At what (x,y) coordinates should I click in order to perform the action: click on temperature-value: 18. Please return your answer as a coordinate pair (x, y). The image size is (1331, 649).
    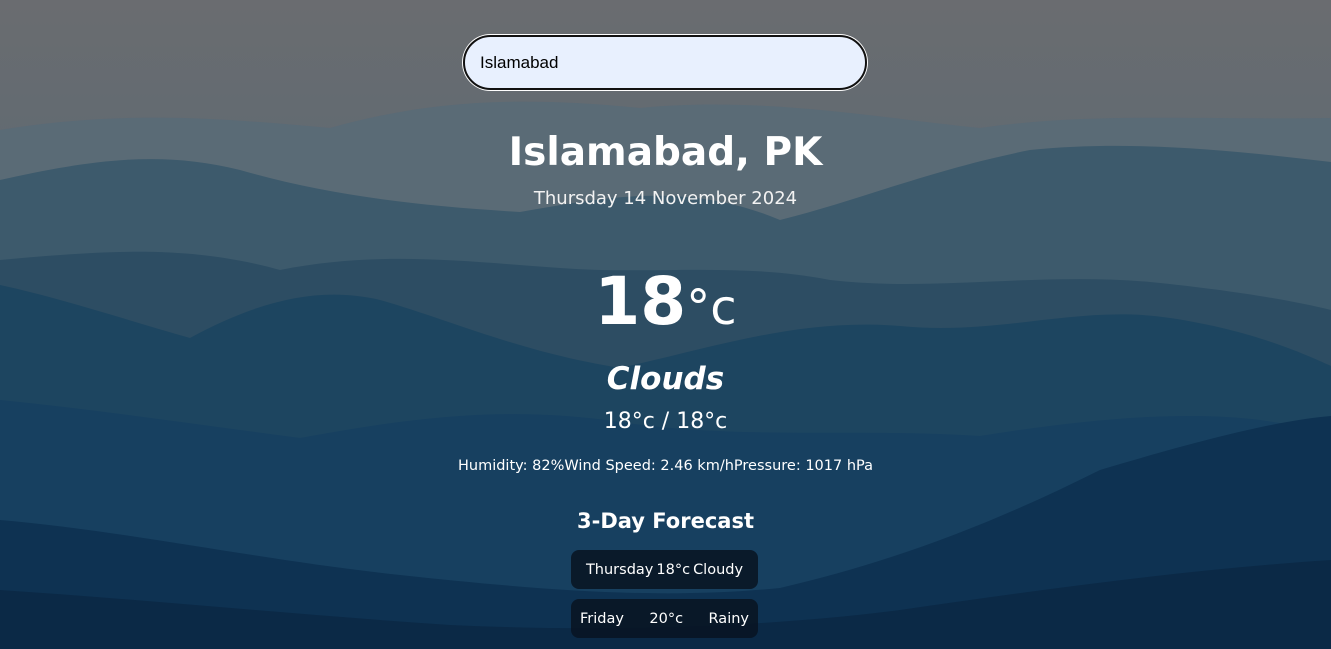
    Looking at the image, I should click on (640, 301).